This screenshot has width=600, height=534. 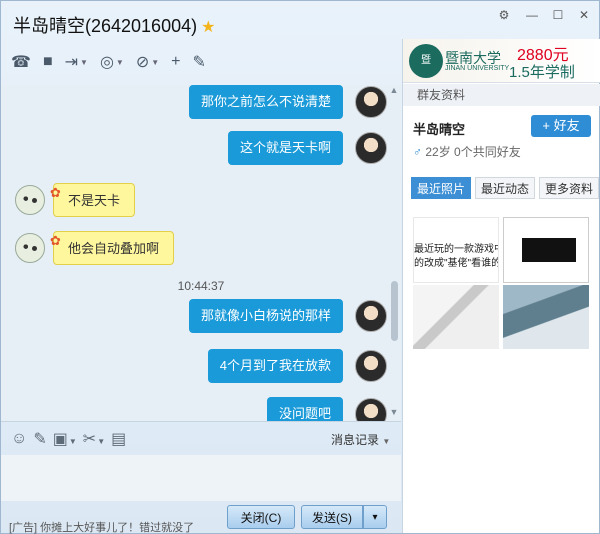 What do you see at coordinates (417, 152) in the screenshot?
I see `male-icon: ♂` at bounding box center [417, 152].